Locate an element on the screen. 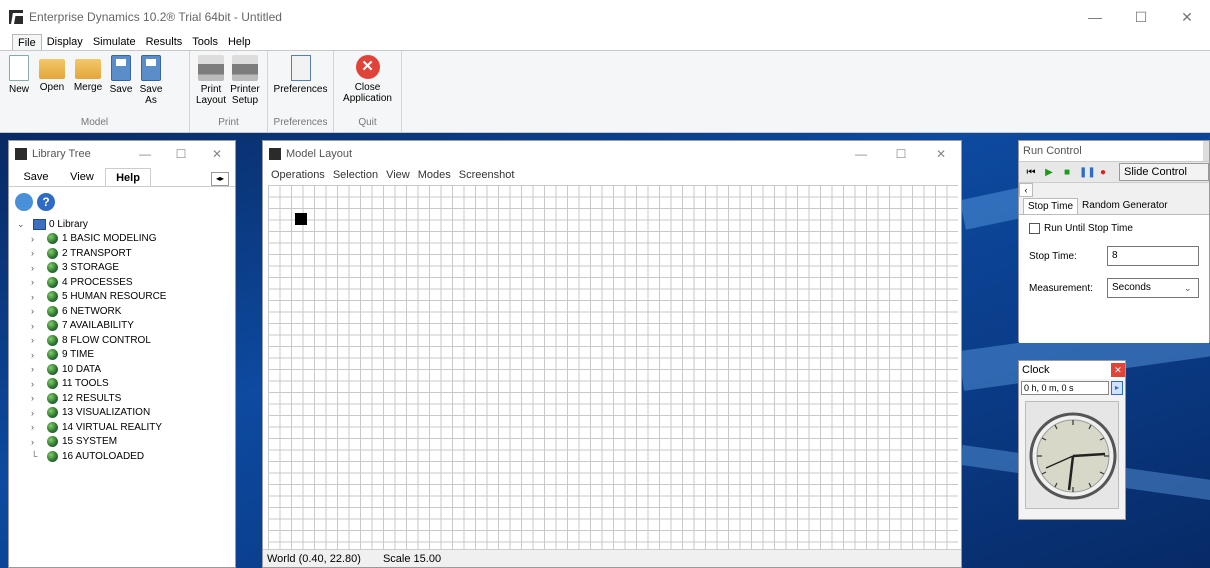 This screenshot has width=1210, height=568. print-layout-button: Print Layout is located at coordinates (211, 80).